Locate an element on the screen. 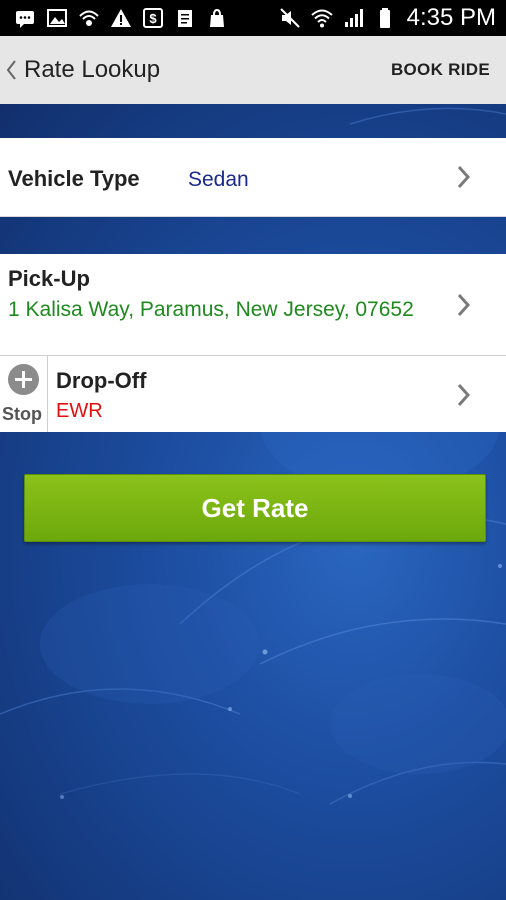 Image resolution: width=506 pixels, height=900 pixels. page-title: Rate Lookup is located at coordinates (92, 70).